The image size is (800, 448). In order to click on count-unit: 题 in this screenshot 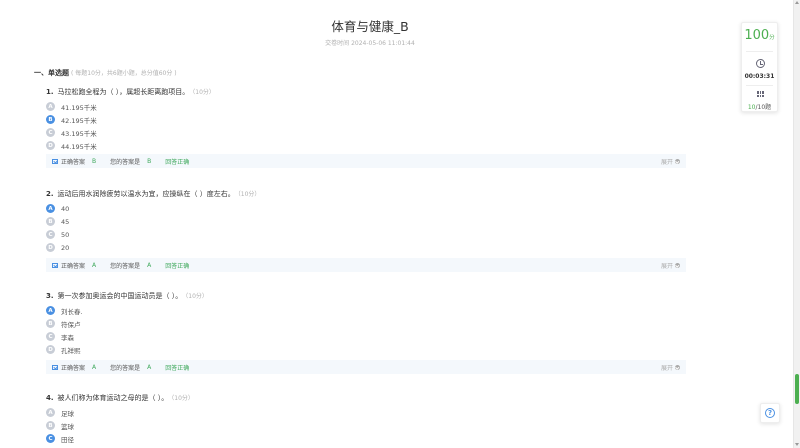, I will do `click(768, 107)`.